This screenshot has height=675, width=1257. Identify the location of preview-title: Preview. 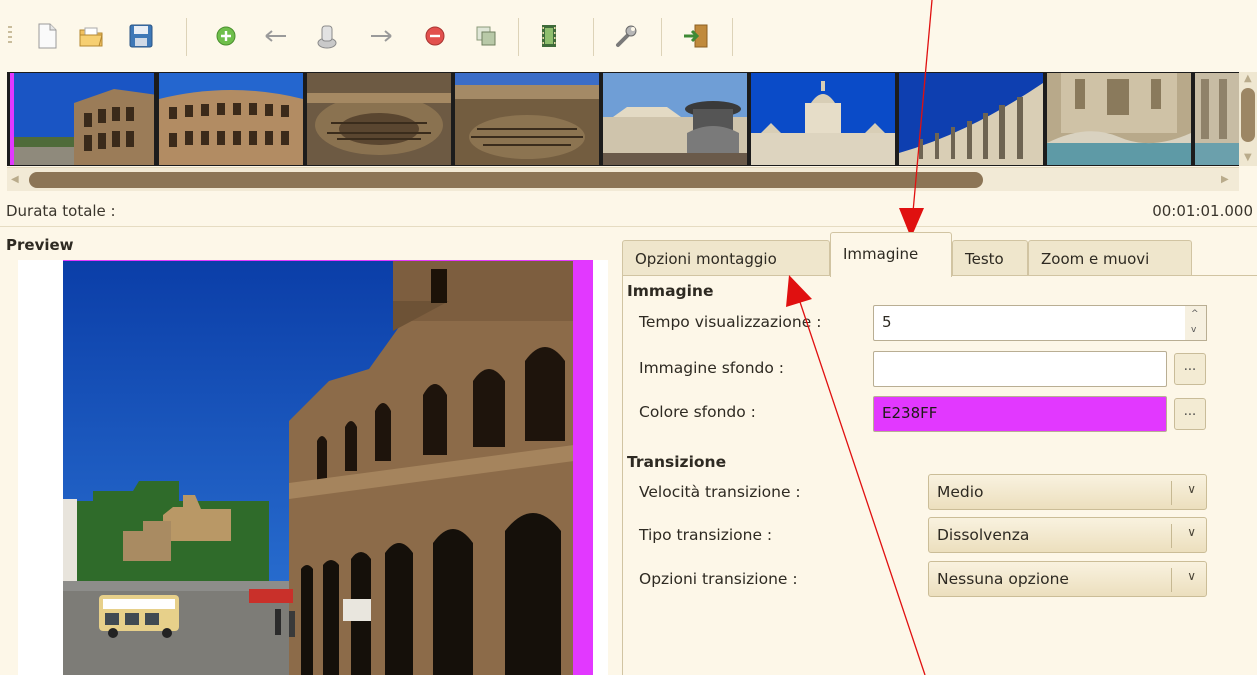
(40, 245).